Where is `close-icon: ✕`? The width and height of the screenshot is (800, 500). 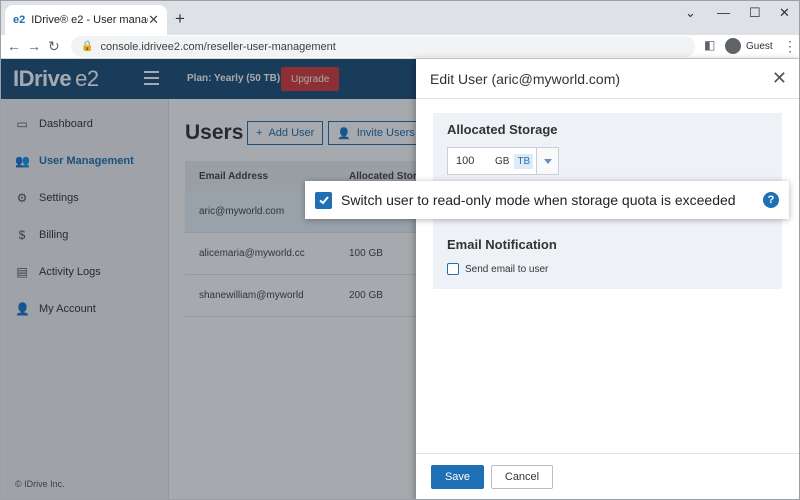 close-icon: ✕ is located at coordinates (779, 78).